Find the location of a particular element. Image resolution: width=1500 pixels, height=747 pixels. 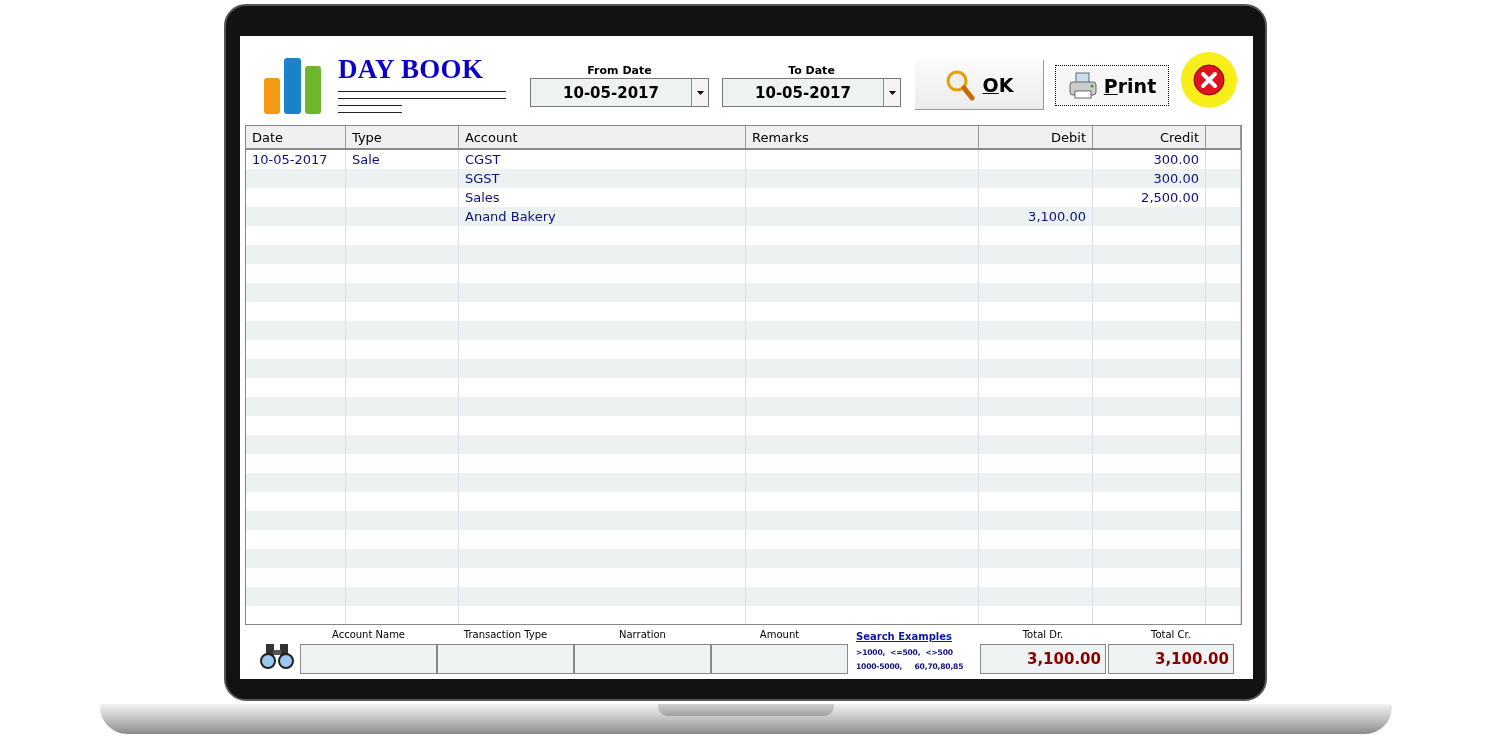

field-label: Transaction Type is located at coordinates (505, 635).